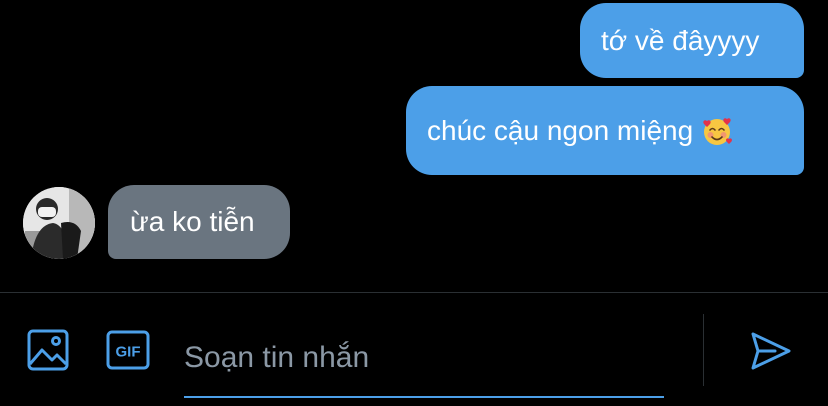 The height and width of the screenshot is (406, 828). I want to click on avatar, so click(59, 223).